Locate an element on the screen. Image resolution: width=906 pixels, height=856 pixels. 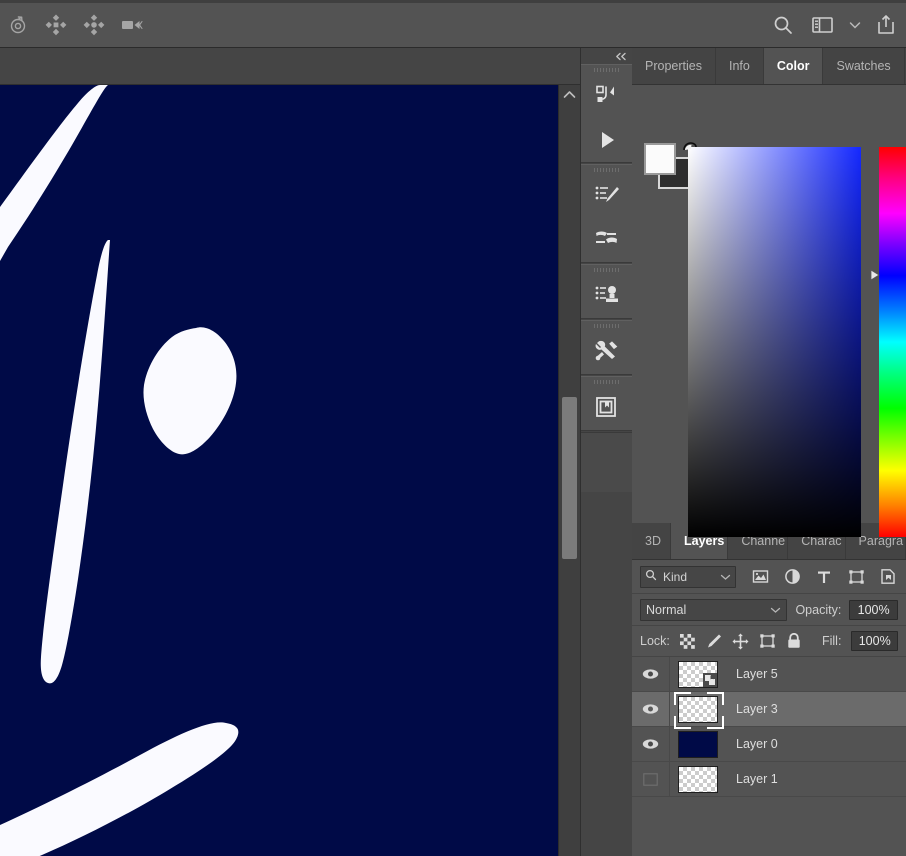
lock-image-pixels-icon is located at coordinates (714, 641).